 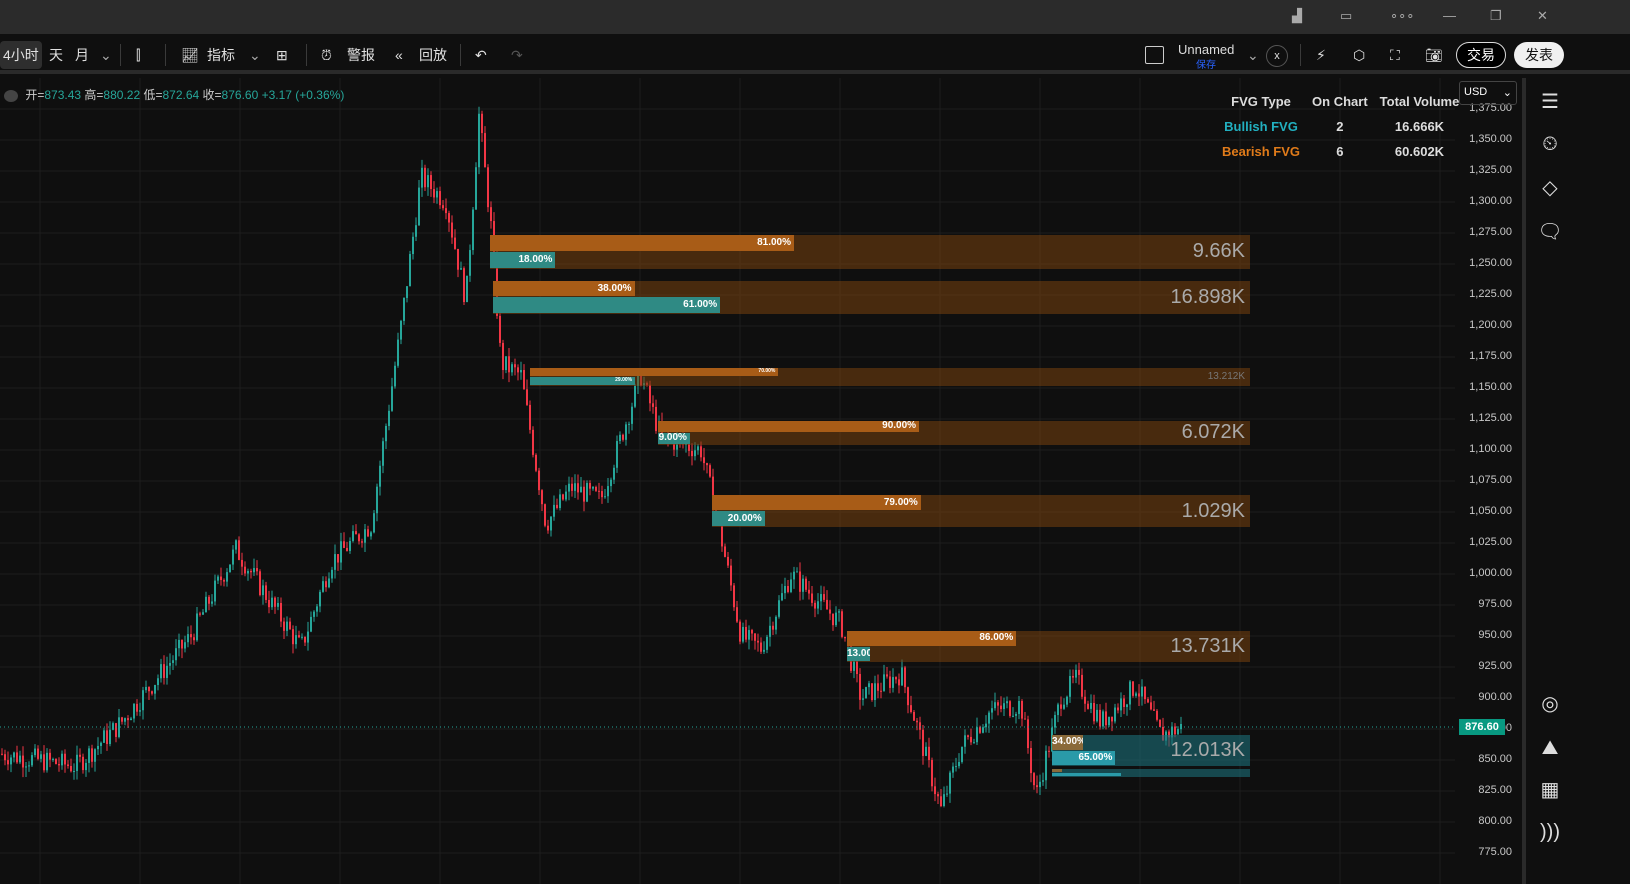 I want to click on right-sidebar: ☰ ⏲ ◇ 🗨︎ ◎ ⛰︎ ▦ ))), so click(x=1576, y=481).